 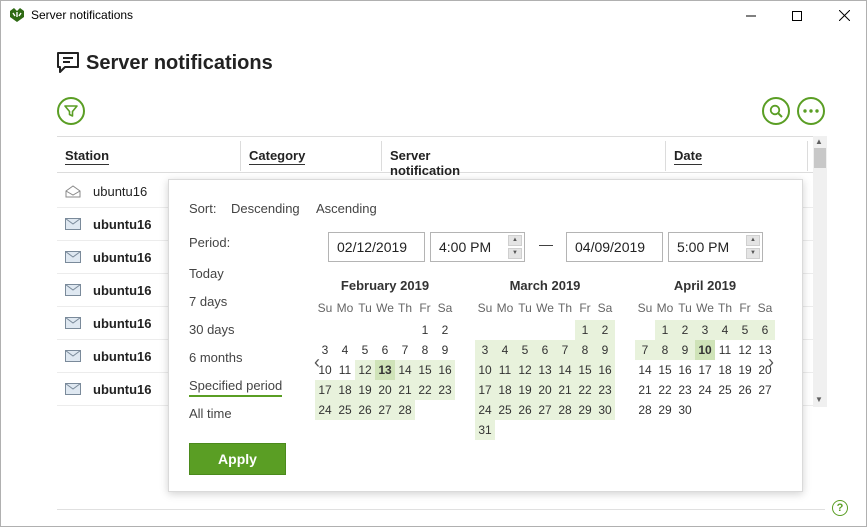 What do you see at coordinates (840, 508) in the screenshot?
I see `help-icon: ?` at bounding box center [840, 508].